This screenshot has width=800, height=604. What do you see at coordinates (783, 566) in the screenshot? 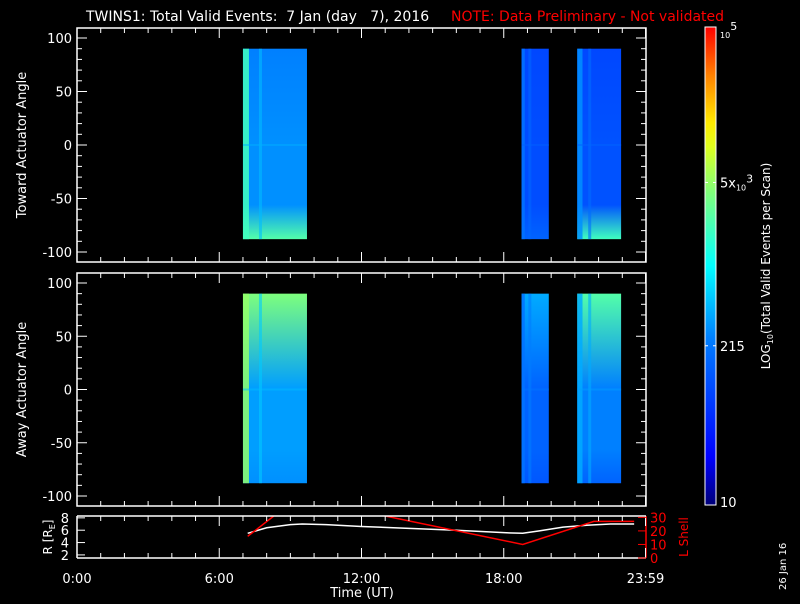
I see `side-date: 26 Jan 16` at bounding box center [783, 566].